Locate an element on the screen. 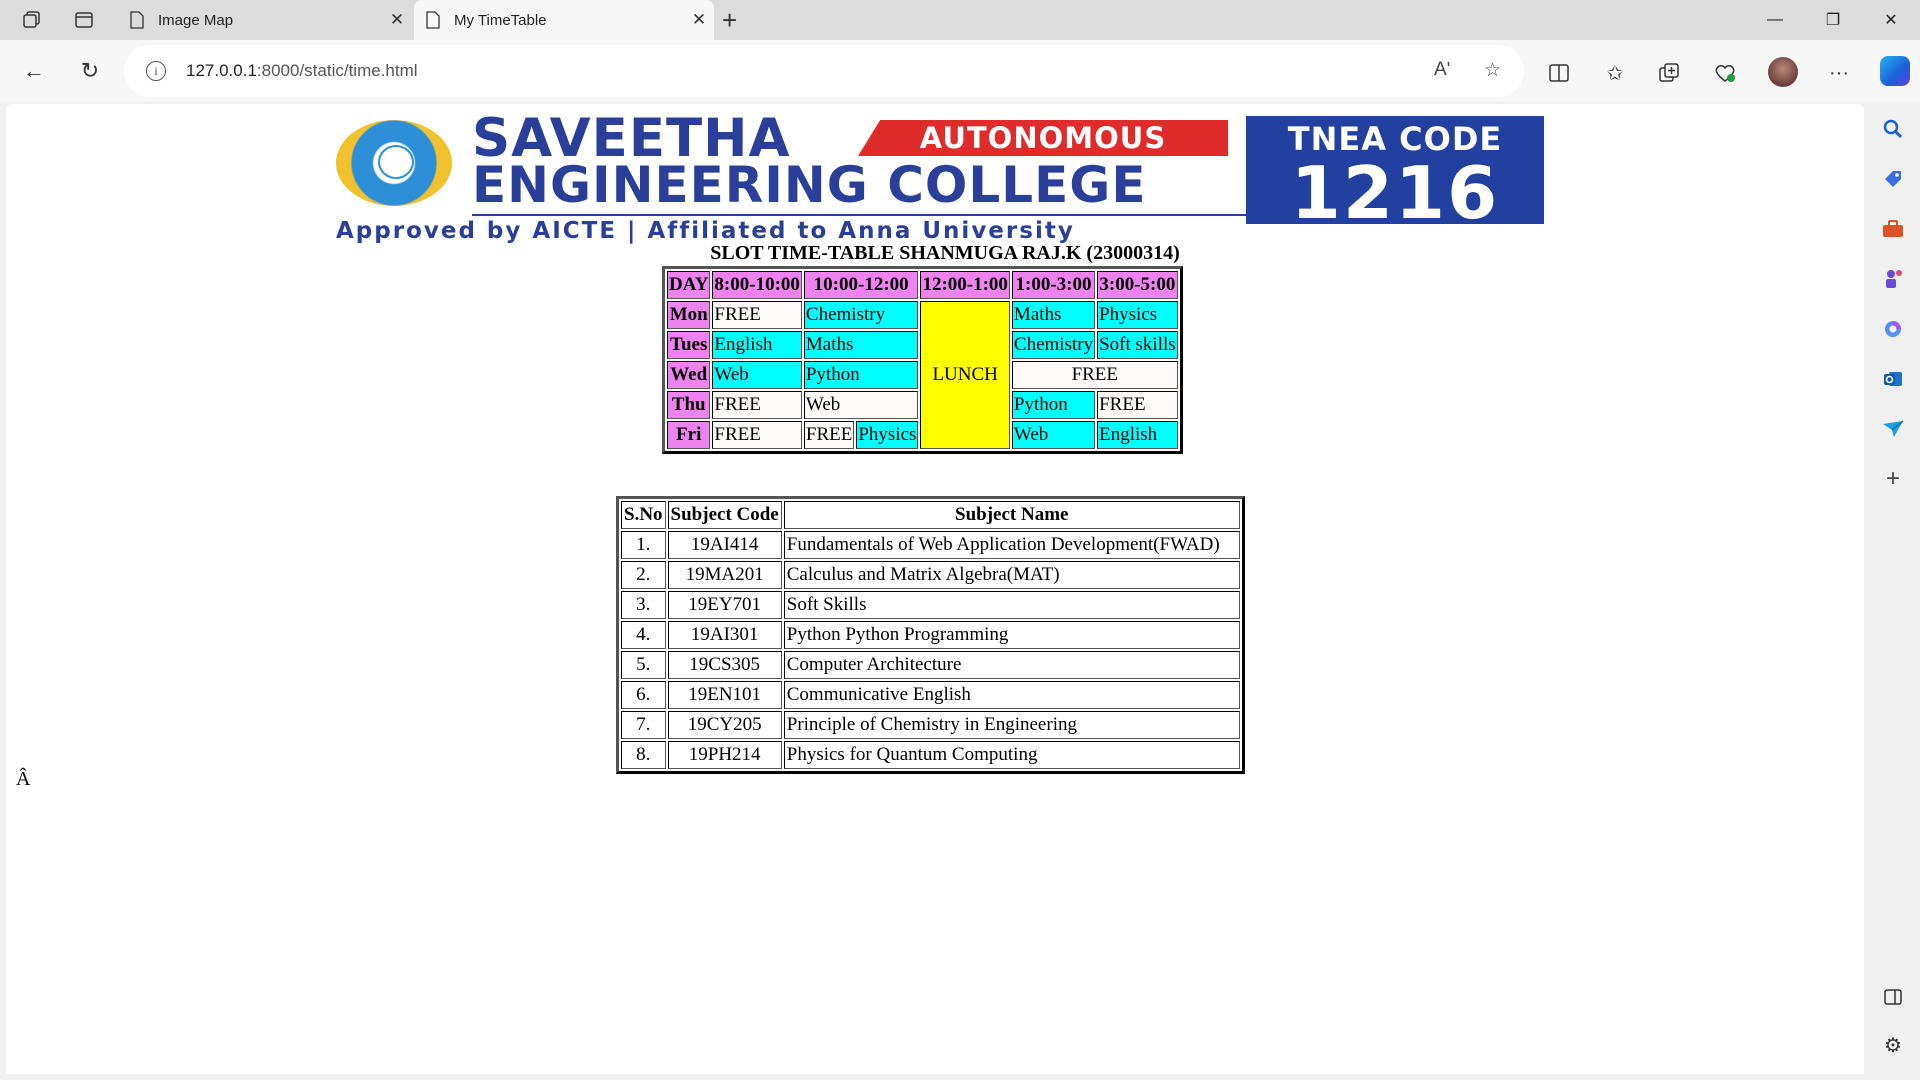 The image size is (1920, 1080). profile-avatar is located at coordinates (1783, 72).